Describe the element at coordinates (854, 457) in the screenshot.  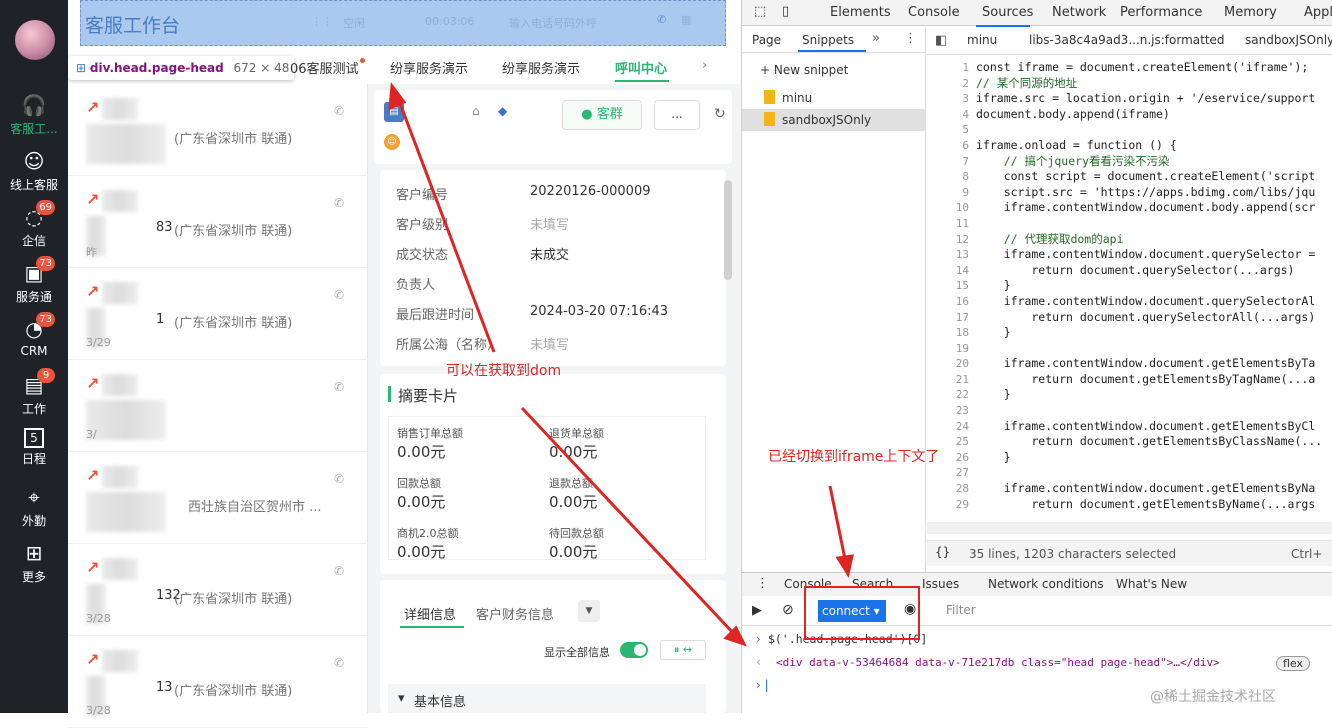
I see `annotation-iframe: 已经切换到iframe上下文了` at that location.